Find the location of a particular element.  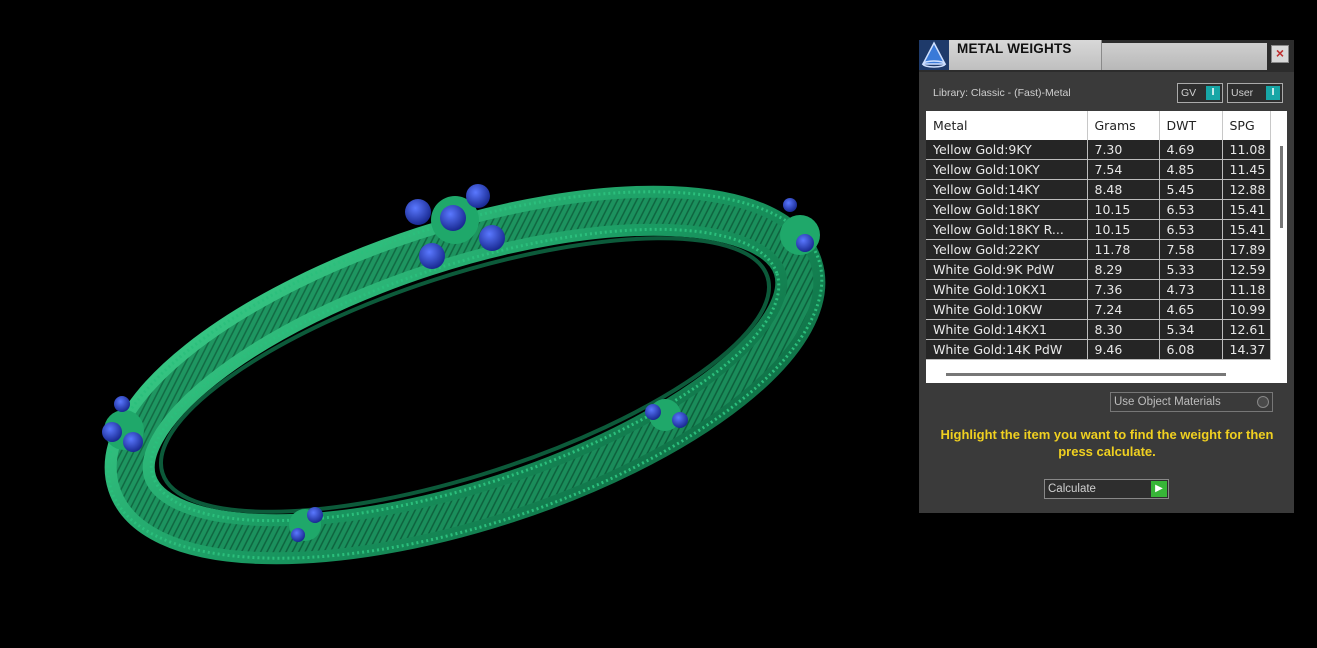

table-row: White Gold:10KW 7.24 4.65 10.99 is located at coordinates (1098, 309).